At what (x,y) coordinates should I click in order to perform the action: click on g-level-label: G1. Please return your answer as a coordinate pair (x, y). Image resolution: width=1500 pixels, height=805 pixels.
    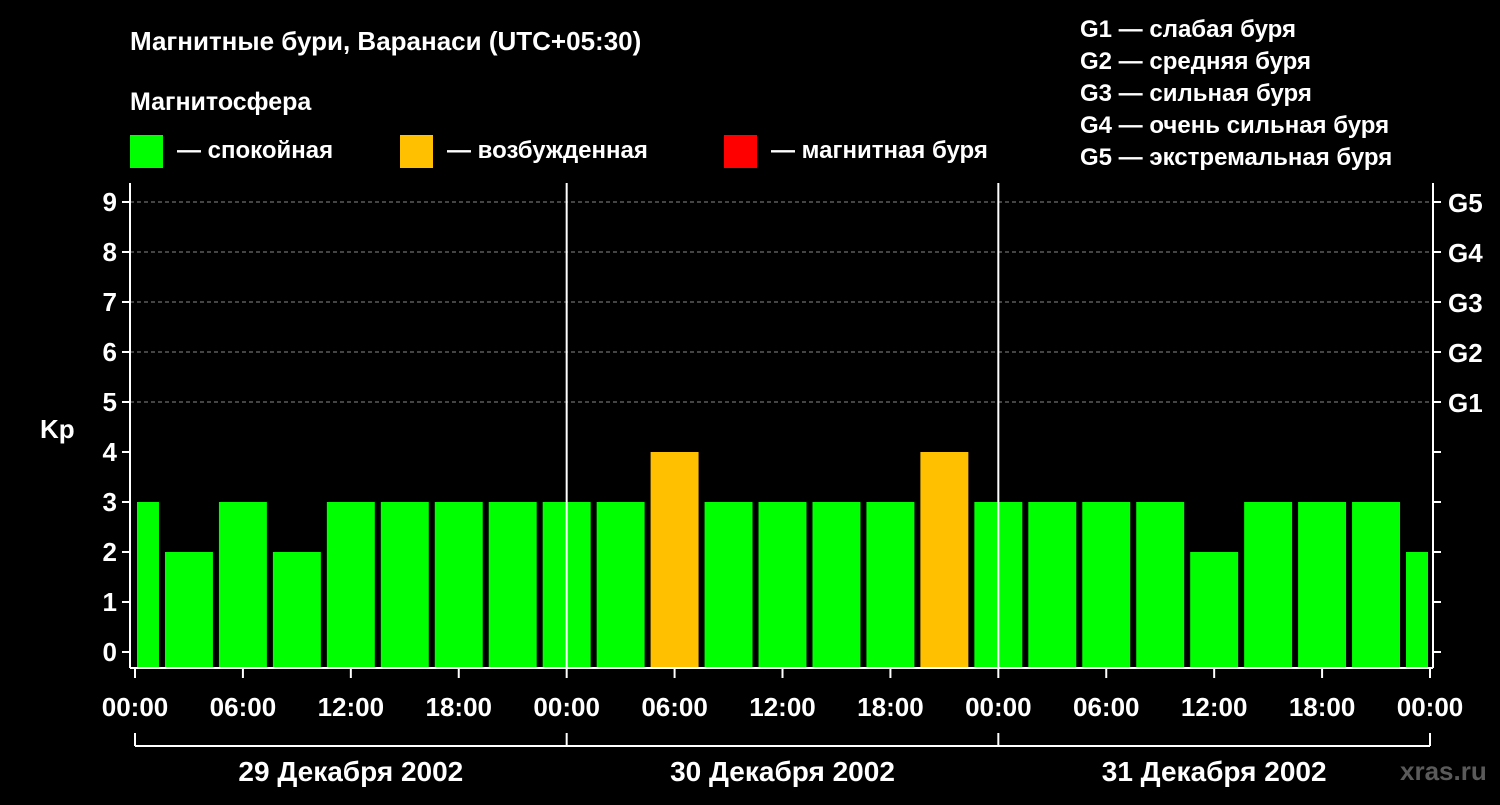
    Looking at the image, I should click on (1465, 403).